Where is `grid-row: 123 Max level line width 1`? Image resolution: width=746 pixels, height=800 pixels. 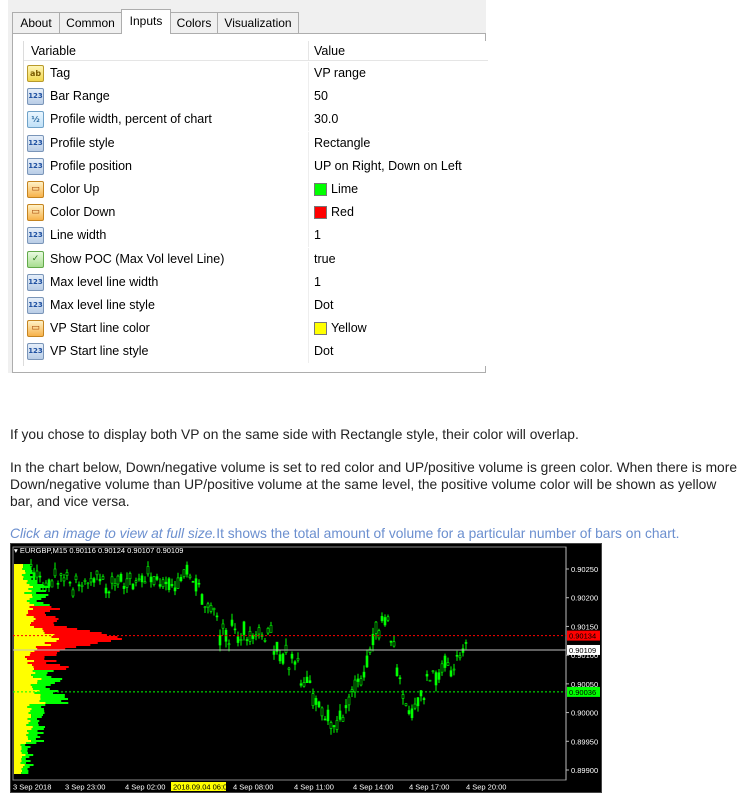
grid-row: 123 Max level line width 1 is located at coordinates (256, 282).